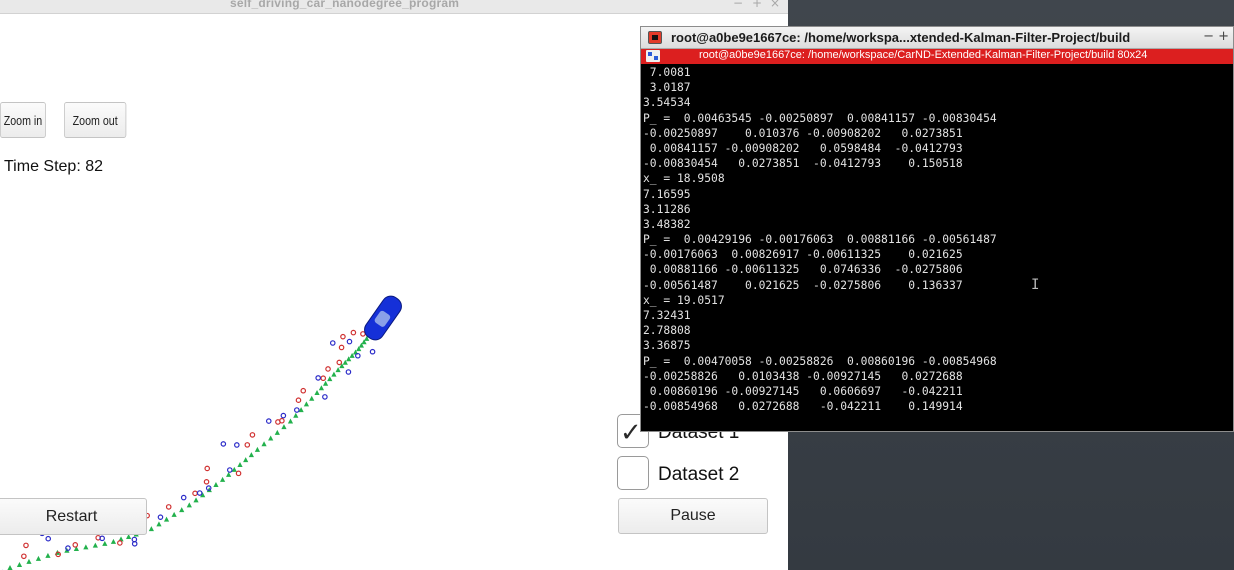 The width and height of the screenshot is (1234, 570). What do you see at coordinates (667, 209) in the screenshot?
I see `terminal-line: 3.11286` at bounding box center [667, 209].